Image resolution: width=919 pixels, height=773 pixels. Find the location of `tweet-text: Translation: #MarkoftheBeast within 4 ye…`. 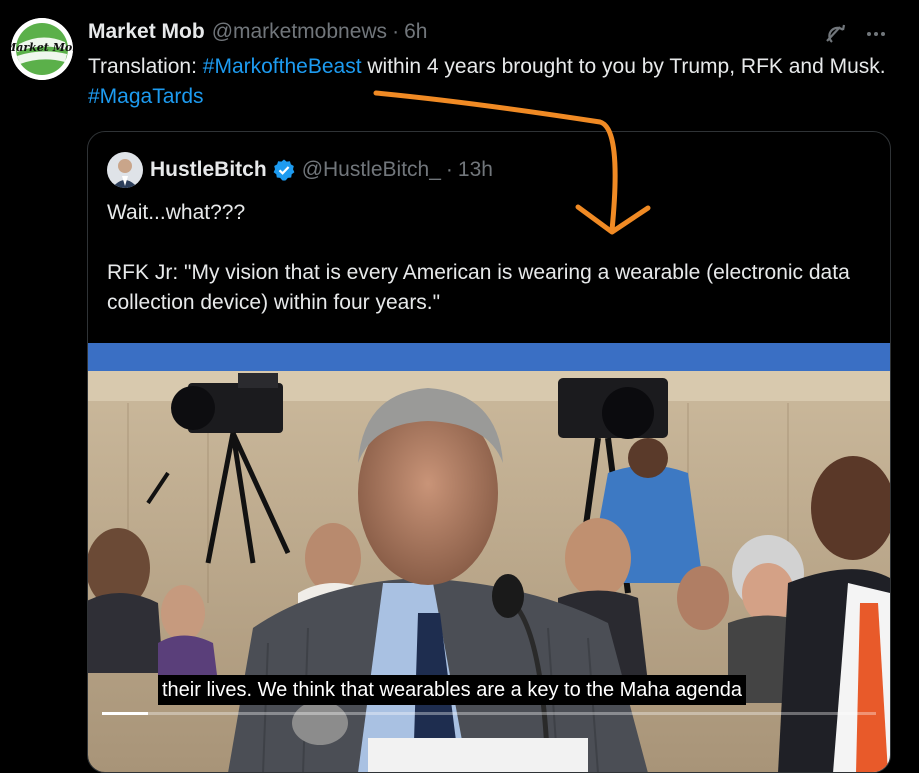

tweet-text: Translation: #MarkoftheBeast within 4 ye… is located at coordinates (488, 82).